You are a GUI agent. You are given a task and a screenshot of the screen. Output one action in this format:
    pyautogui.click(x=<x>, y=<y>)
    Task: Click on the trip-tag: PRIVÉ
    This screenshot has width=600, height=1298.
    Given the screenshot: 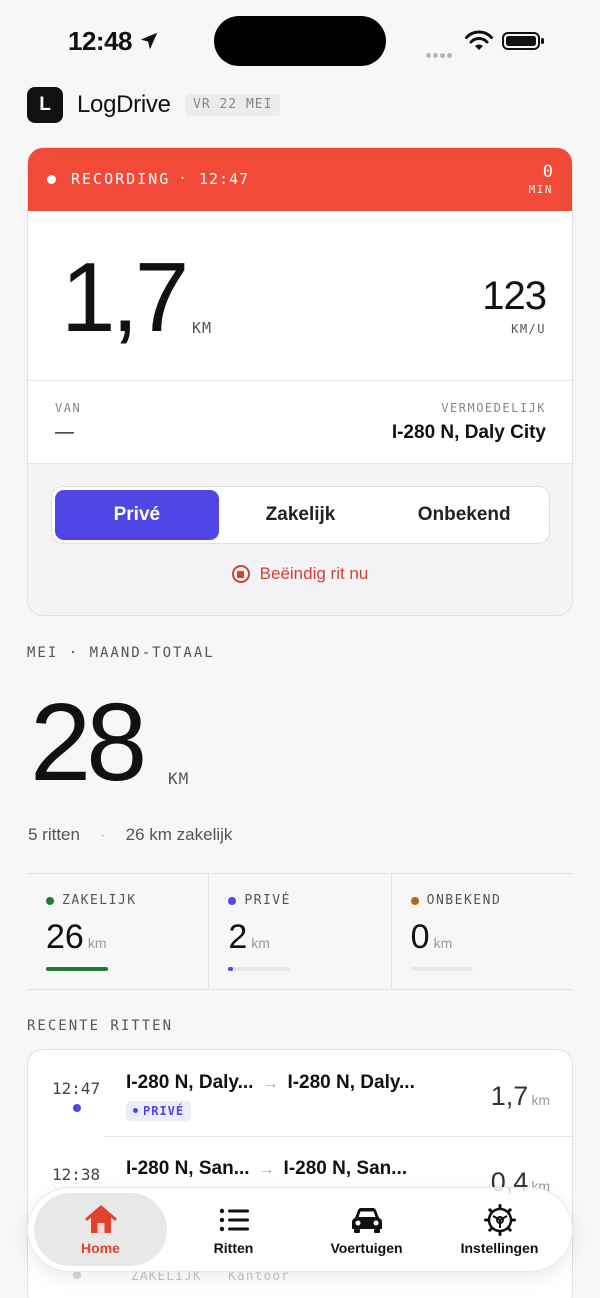 What is the action you would take?
    pyautogui.click(x=159, y=1111)
    